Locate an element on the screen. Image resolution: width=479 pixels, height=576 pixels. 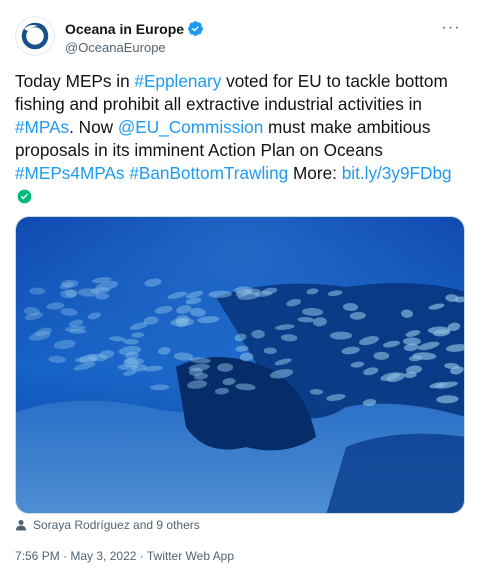
display-name: Oceana in Europe is located at coordinates (124, 29).